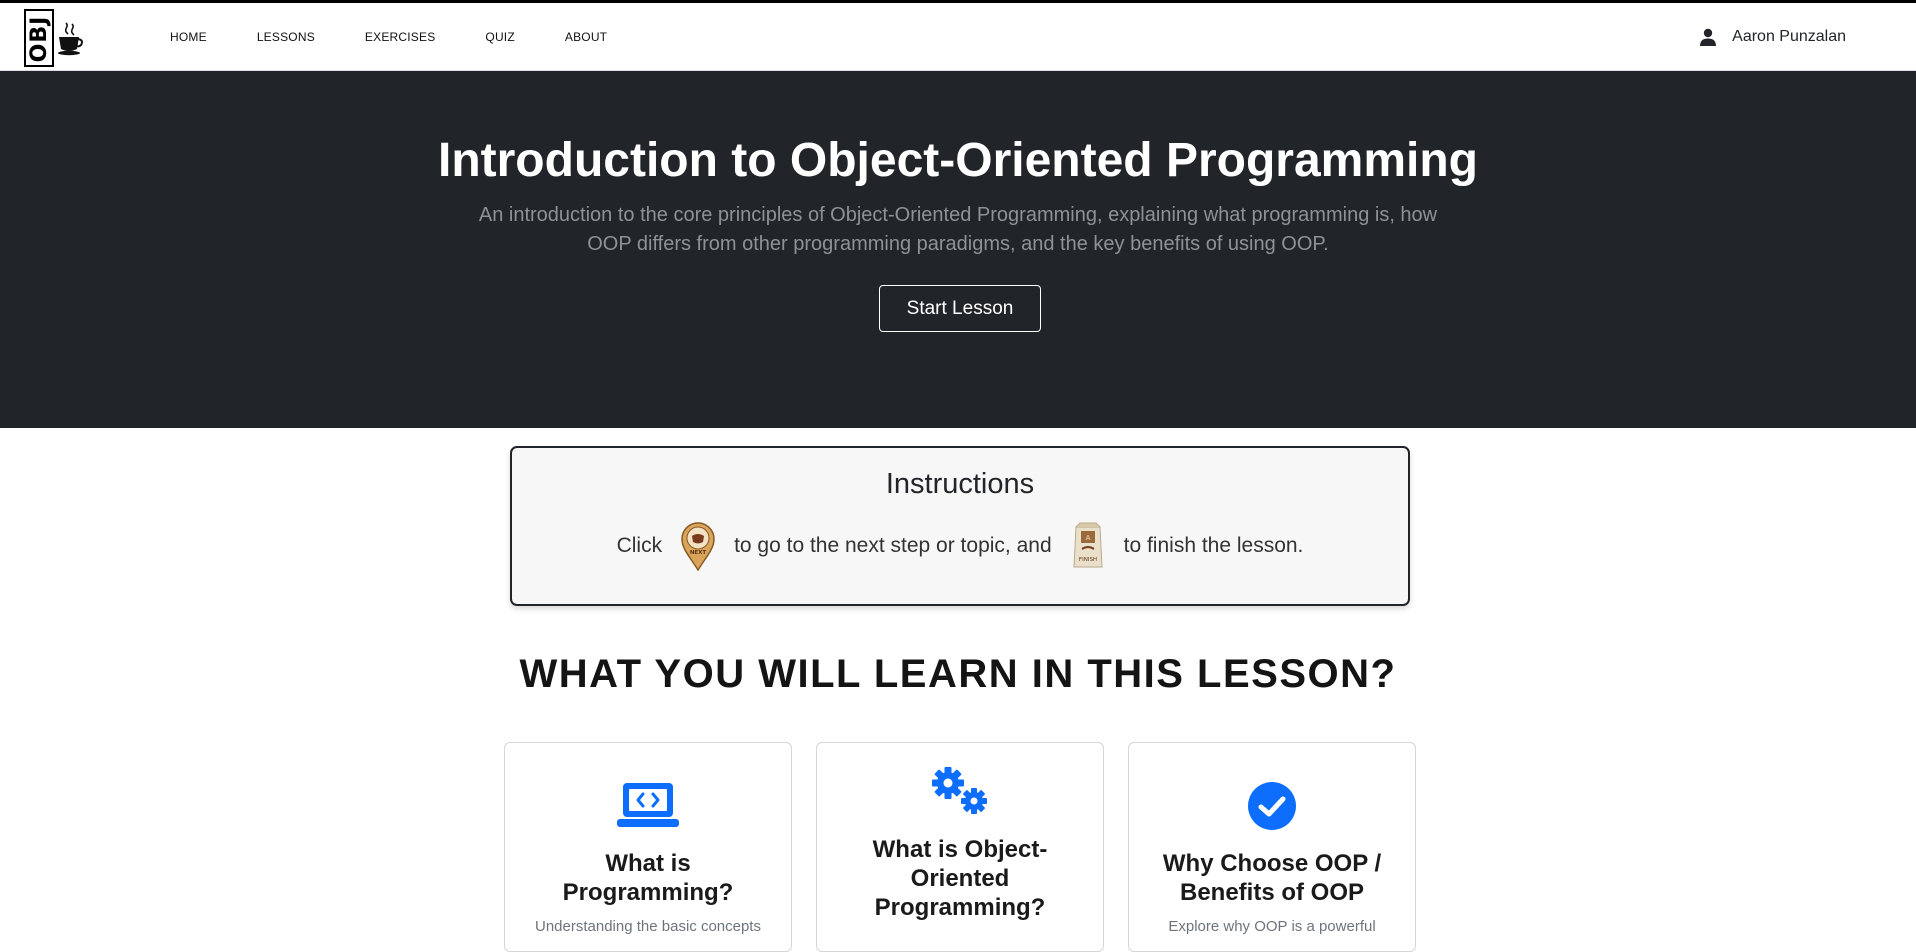  Describe the element at coordinates (893, 545) in the screenshot. I see `instructions-part2: to go to the next step or topic, and` at that location.